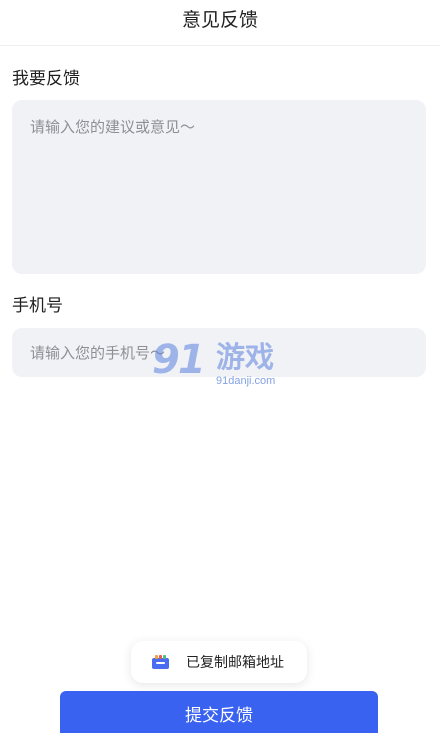 This screenshot has width=440, height=733. Describe the element at coordinates (219, 20) in the screenshot. I see `page-title: 意见反馈` at that location.